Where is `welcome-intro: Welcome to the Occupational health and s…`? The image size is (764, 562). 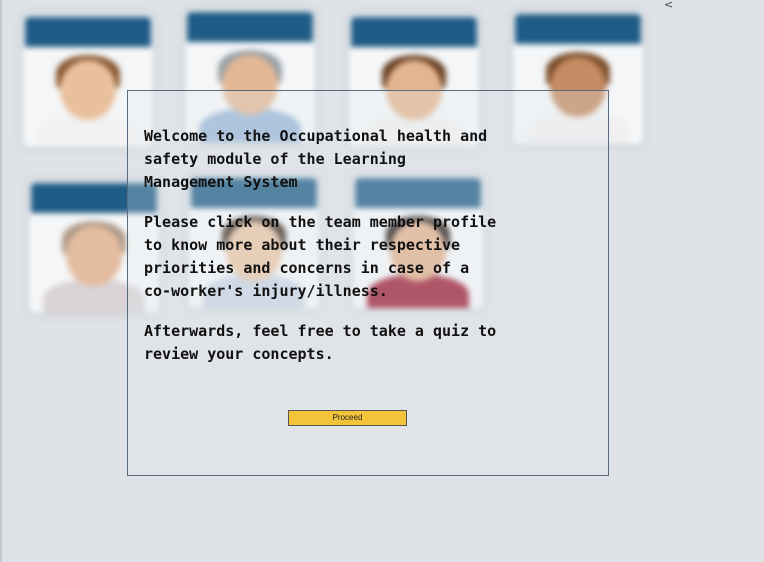
welcome-intro: Welcome to the Occupational health and s… is located at coordinates (316, 159).